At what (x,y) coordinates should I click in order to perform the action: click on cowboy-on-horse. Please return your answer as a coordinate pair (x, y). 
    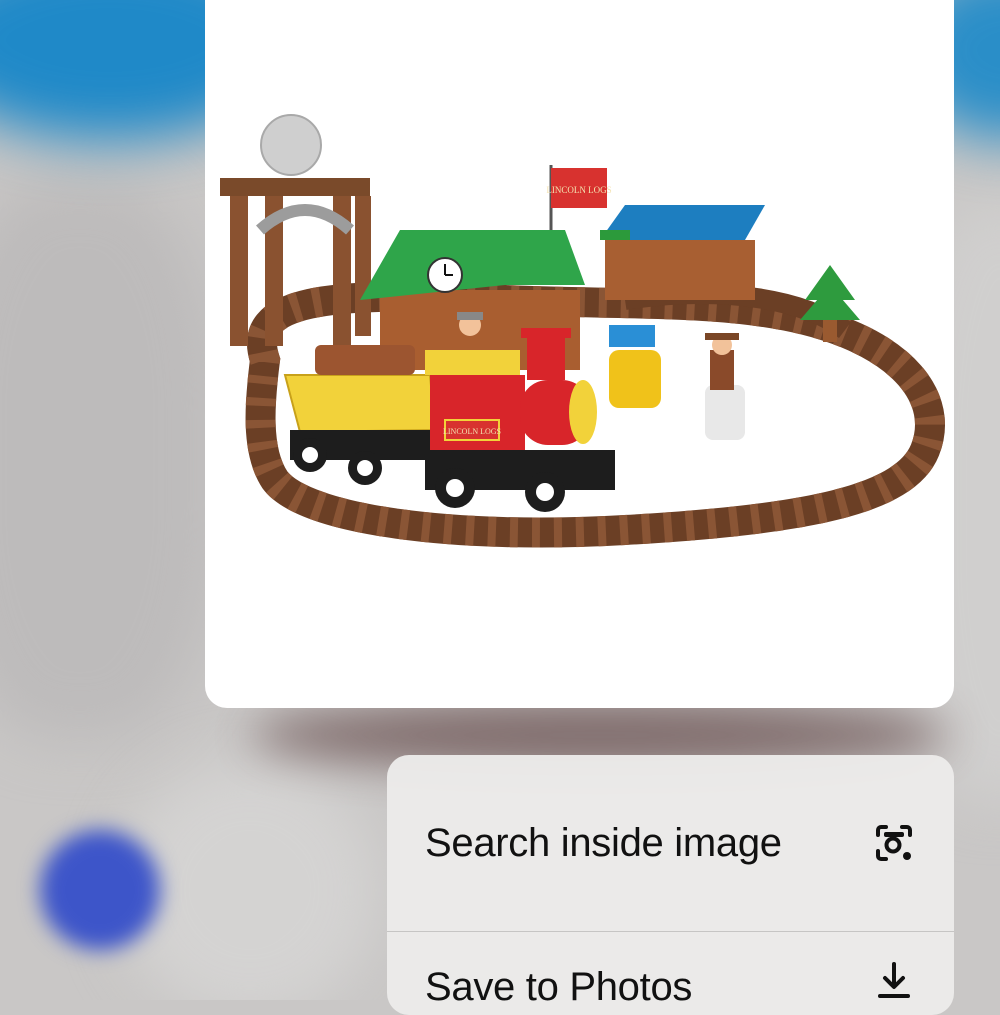
    Looking at the image, I should click on (725, 386).